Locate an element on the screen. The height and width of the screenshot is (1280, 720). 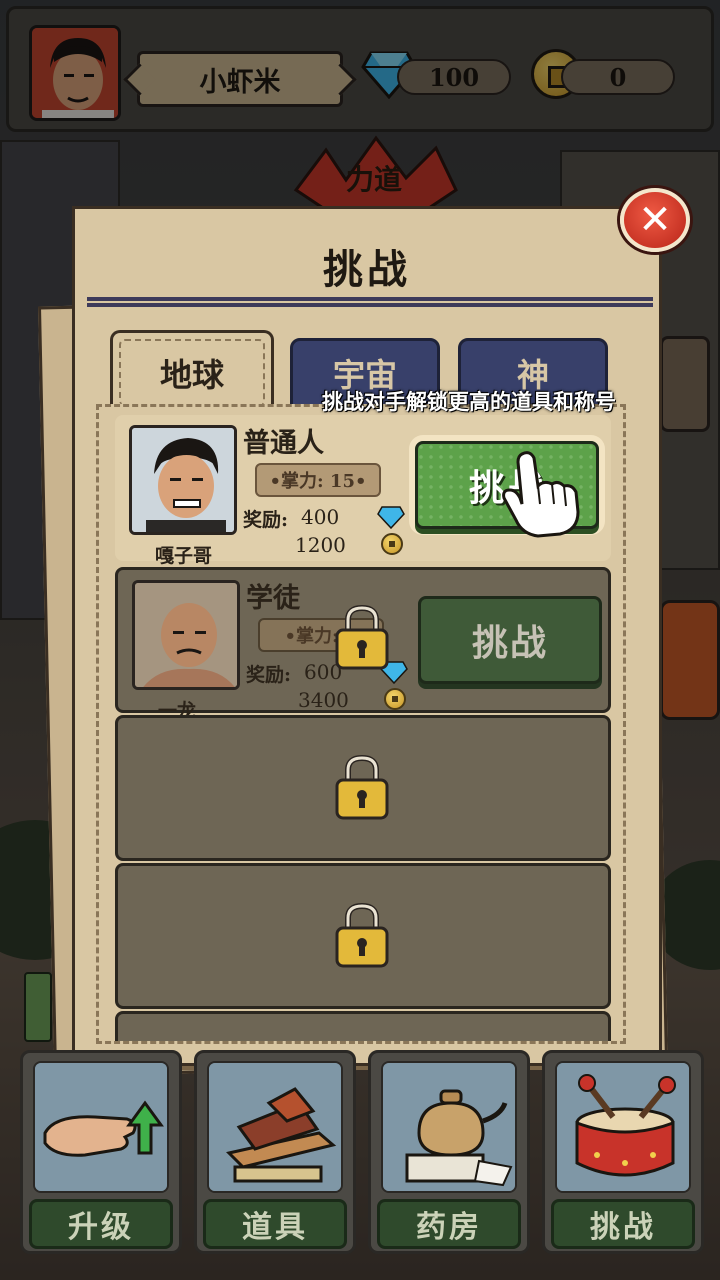
tab-earth: 地球 is located at coordinates (192, 371).